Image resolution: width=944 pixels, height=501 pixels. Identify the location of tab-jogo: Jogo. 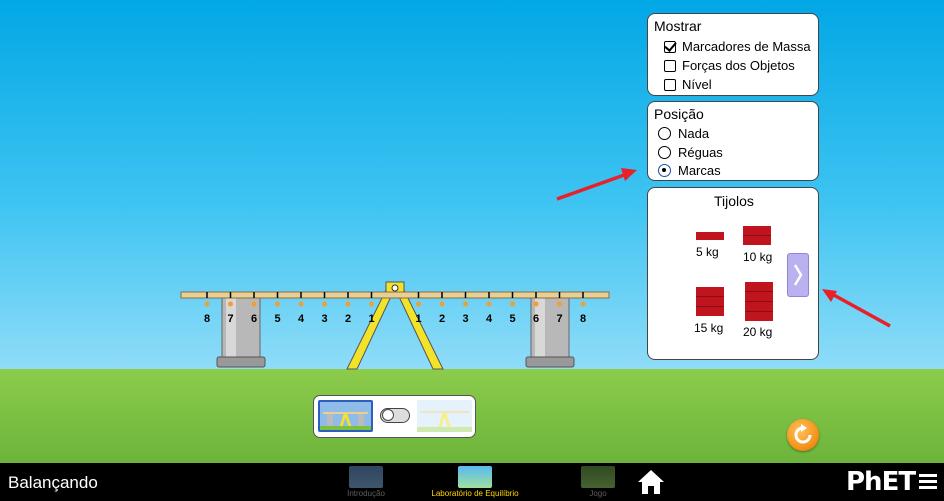
(598, 482).